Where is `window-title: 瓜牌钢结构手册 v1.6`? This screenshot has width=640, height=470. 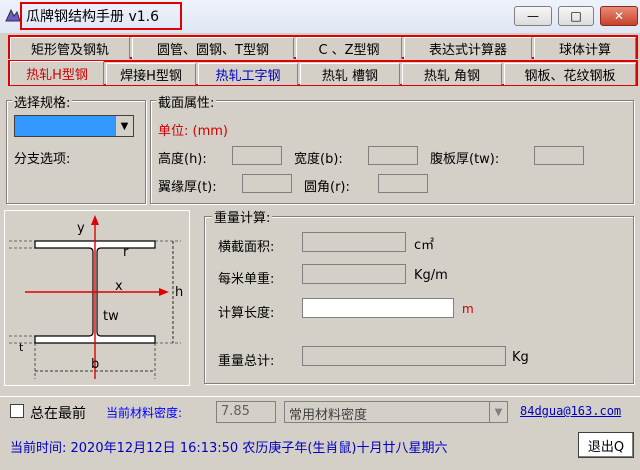
window-title: 瓜牌钢结构手册 v1.6 is located at coordinates (92, 17).